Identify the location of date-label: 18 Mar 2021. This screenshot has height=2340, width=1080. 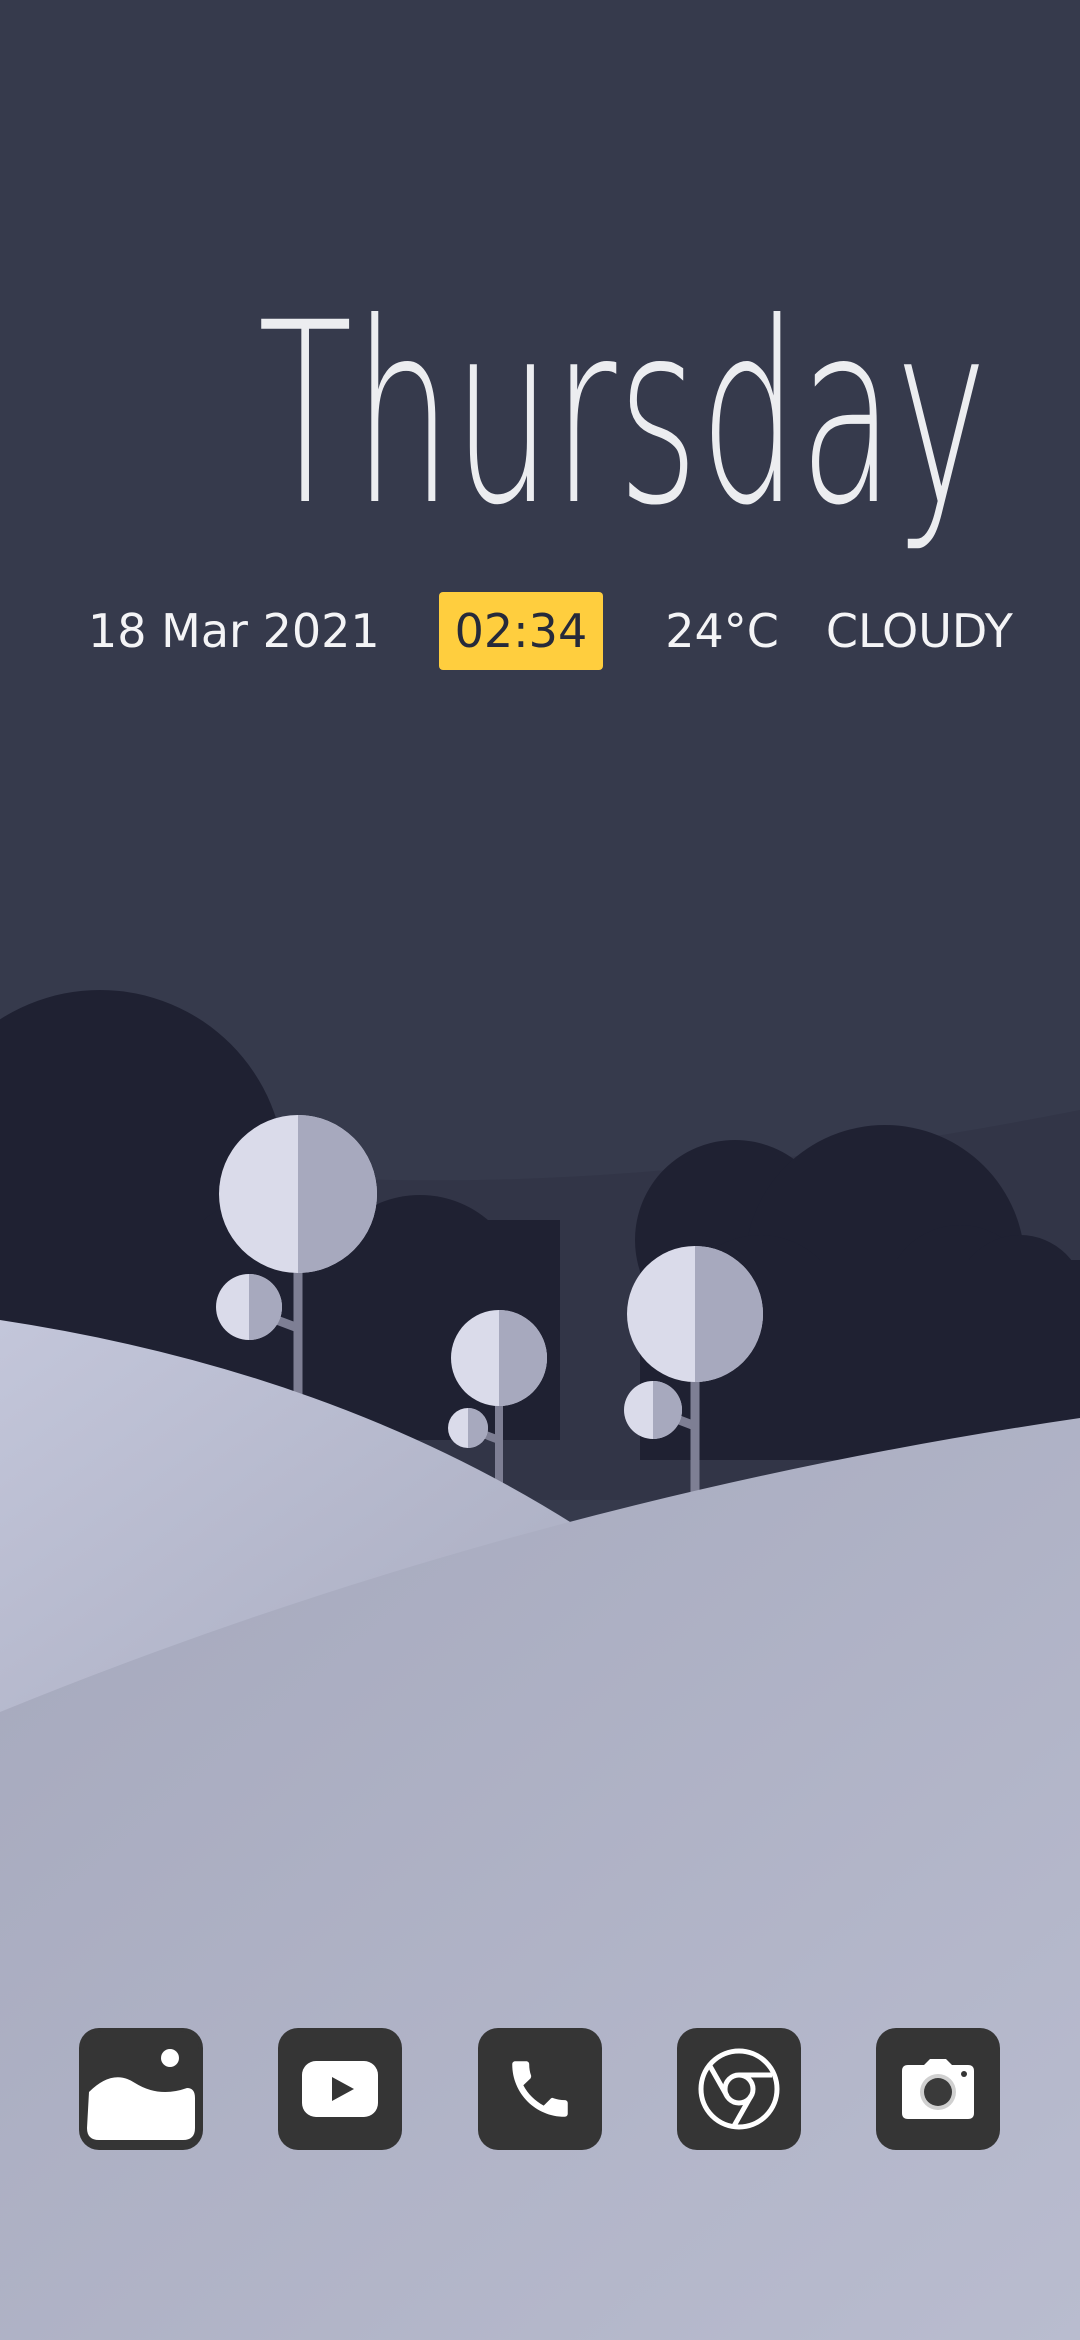
(234, 631).